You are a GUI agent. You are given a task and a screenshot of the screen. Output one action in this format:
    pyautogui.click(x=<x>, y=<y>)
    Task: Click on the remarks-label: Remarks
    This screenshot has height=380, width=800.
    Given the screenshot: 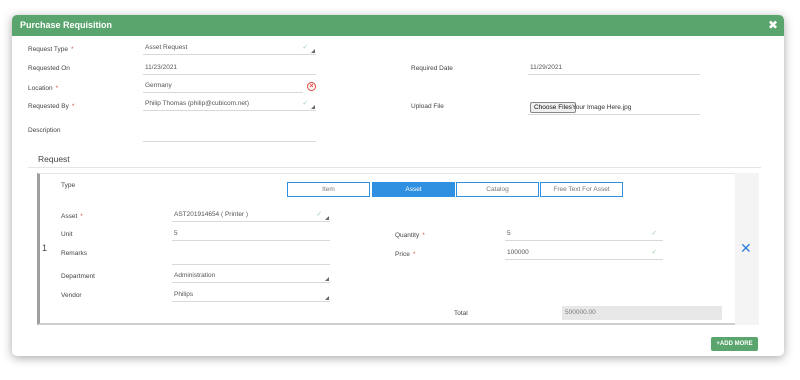 What is the action you would take?
    pyautogui.click(x=74, y=253)
    